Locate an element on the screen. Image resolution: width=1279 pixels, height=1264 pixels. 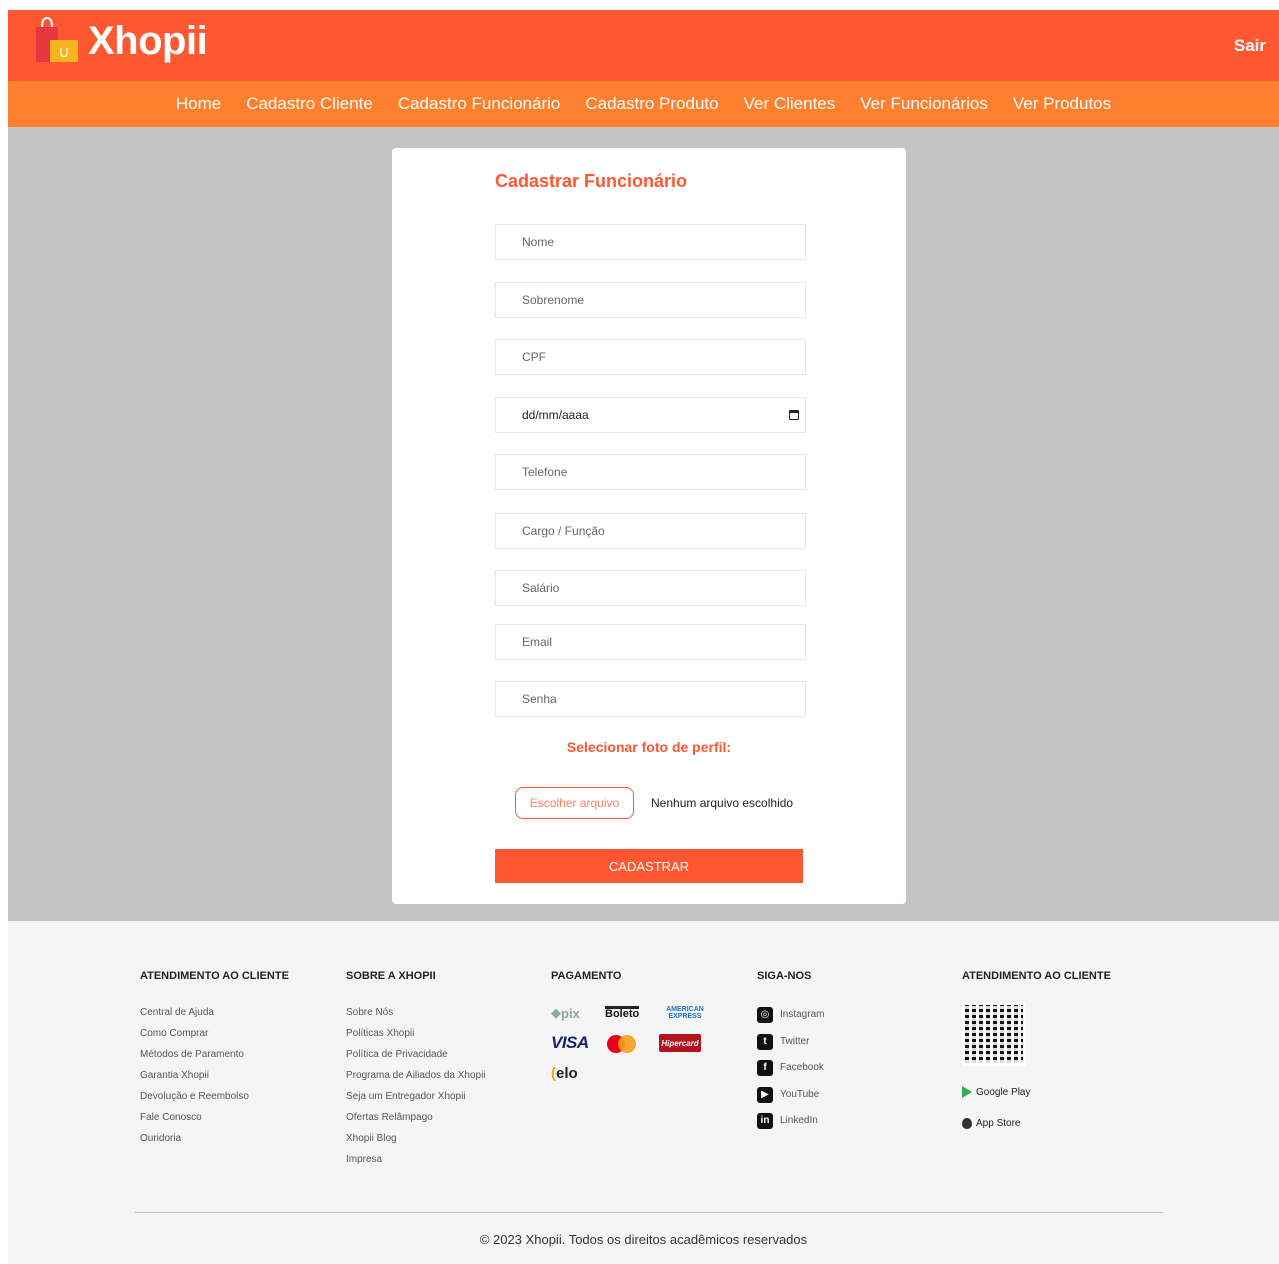
amex-logo: AMERICAN EXPRESS is located at coordinates (685, 1013).